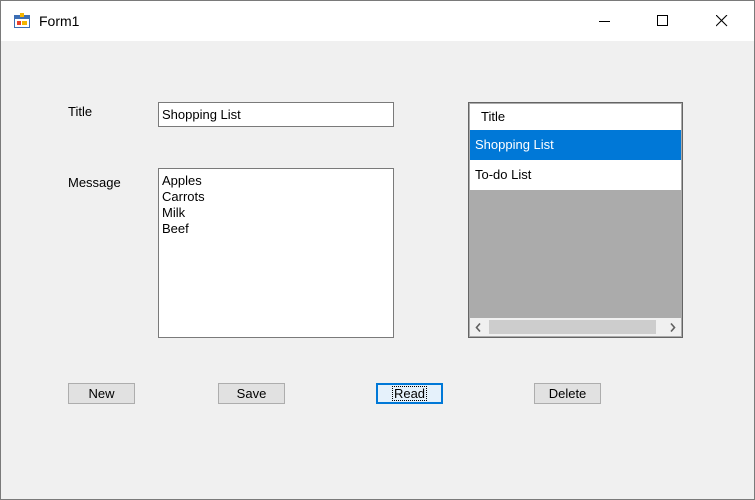 This screenshot has height=500, width=755. Describe the element at coordinates (575, 220) in the screenshot. I see `notes-listview: Title Shopping List To-do List` at that location.